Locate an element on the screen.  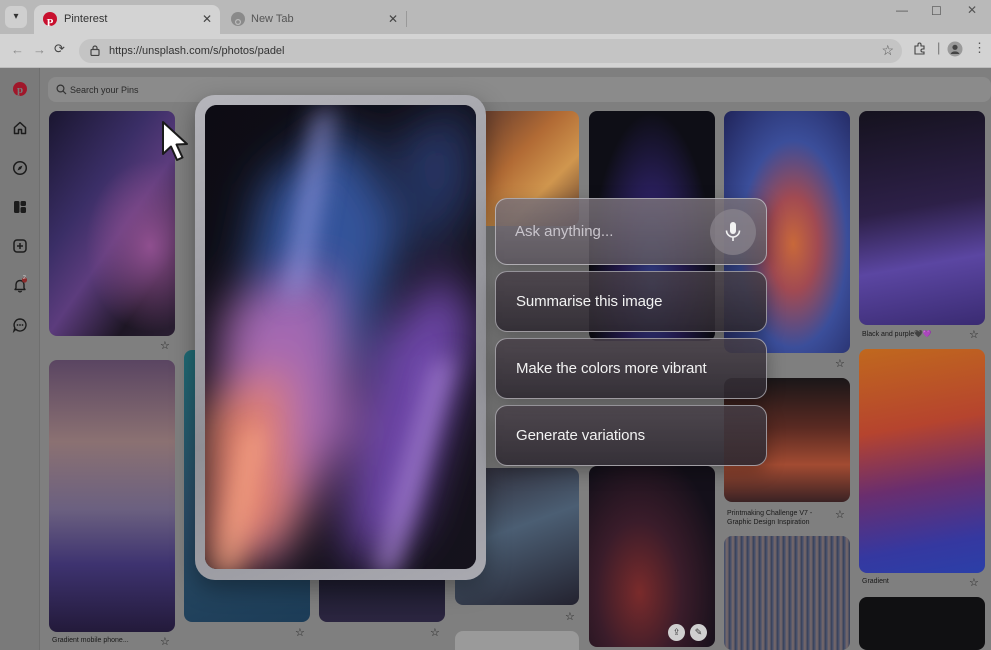
suggestion-summarise-button: Summarise this image is located at coordinates (631, 301).